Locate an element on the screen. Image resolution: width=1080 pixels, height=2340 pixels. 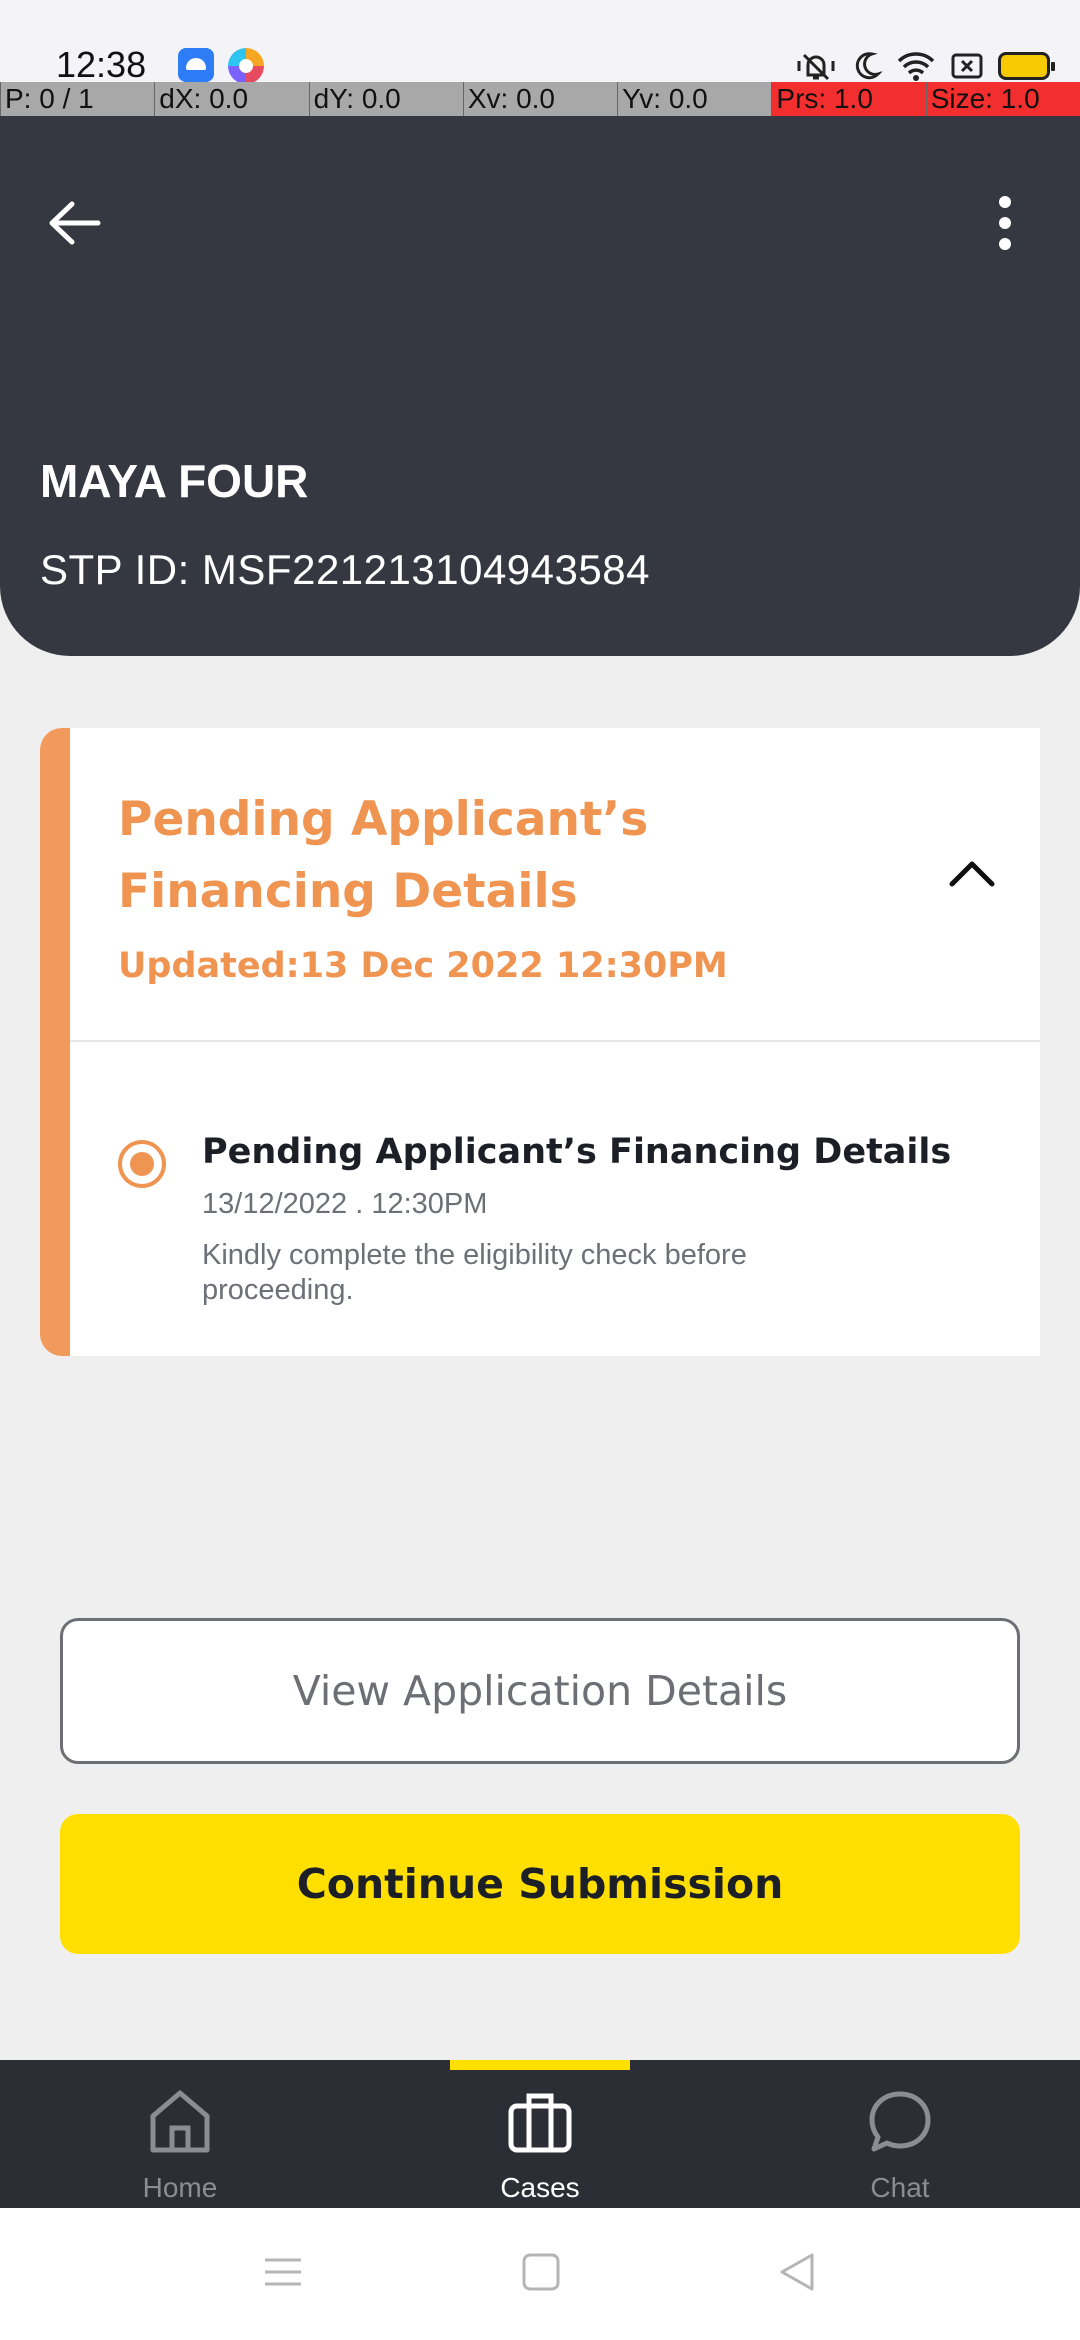
system-navigation-bar is located at coordinates (540, 2274).